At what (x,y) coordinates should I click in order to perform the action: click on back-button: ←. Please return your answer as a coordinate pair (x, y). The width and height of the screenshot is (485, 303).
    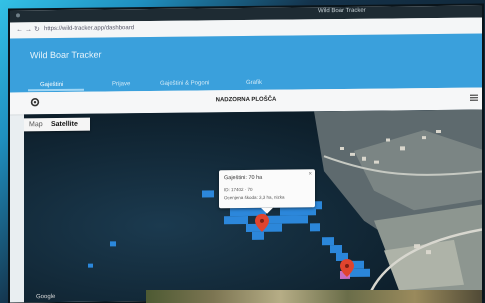
    Looking at the image, I should click on (19, 30).